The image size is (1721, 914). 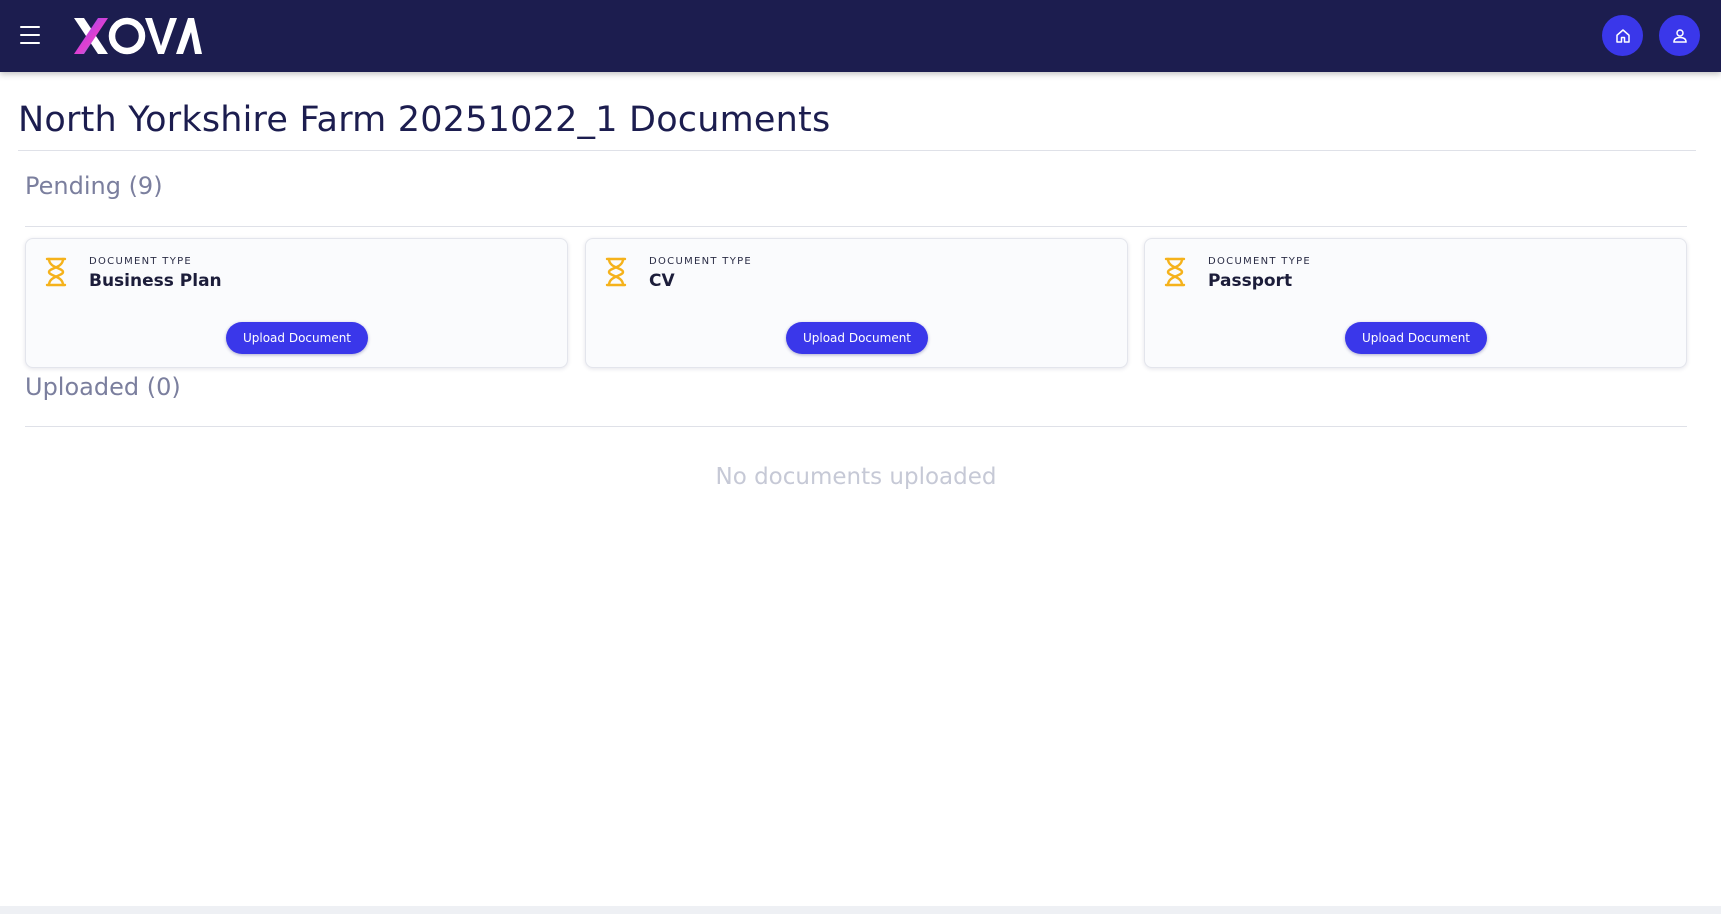 I want to click on xova-logo, so click(x=137, y=36).